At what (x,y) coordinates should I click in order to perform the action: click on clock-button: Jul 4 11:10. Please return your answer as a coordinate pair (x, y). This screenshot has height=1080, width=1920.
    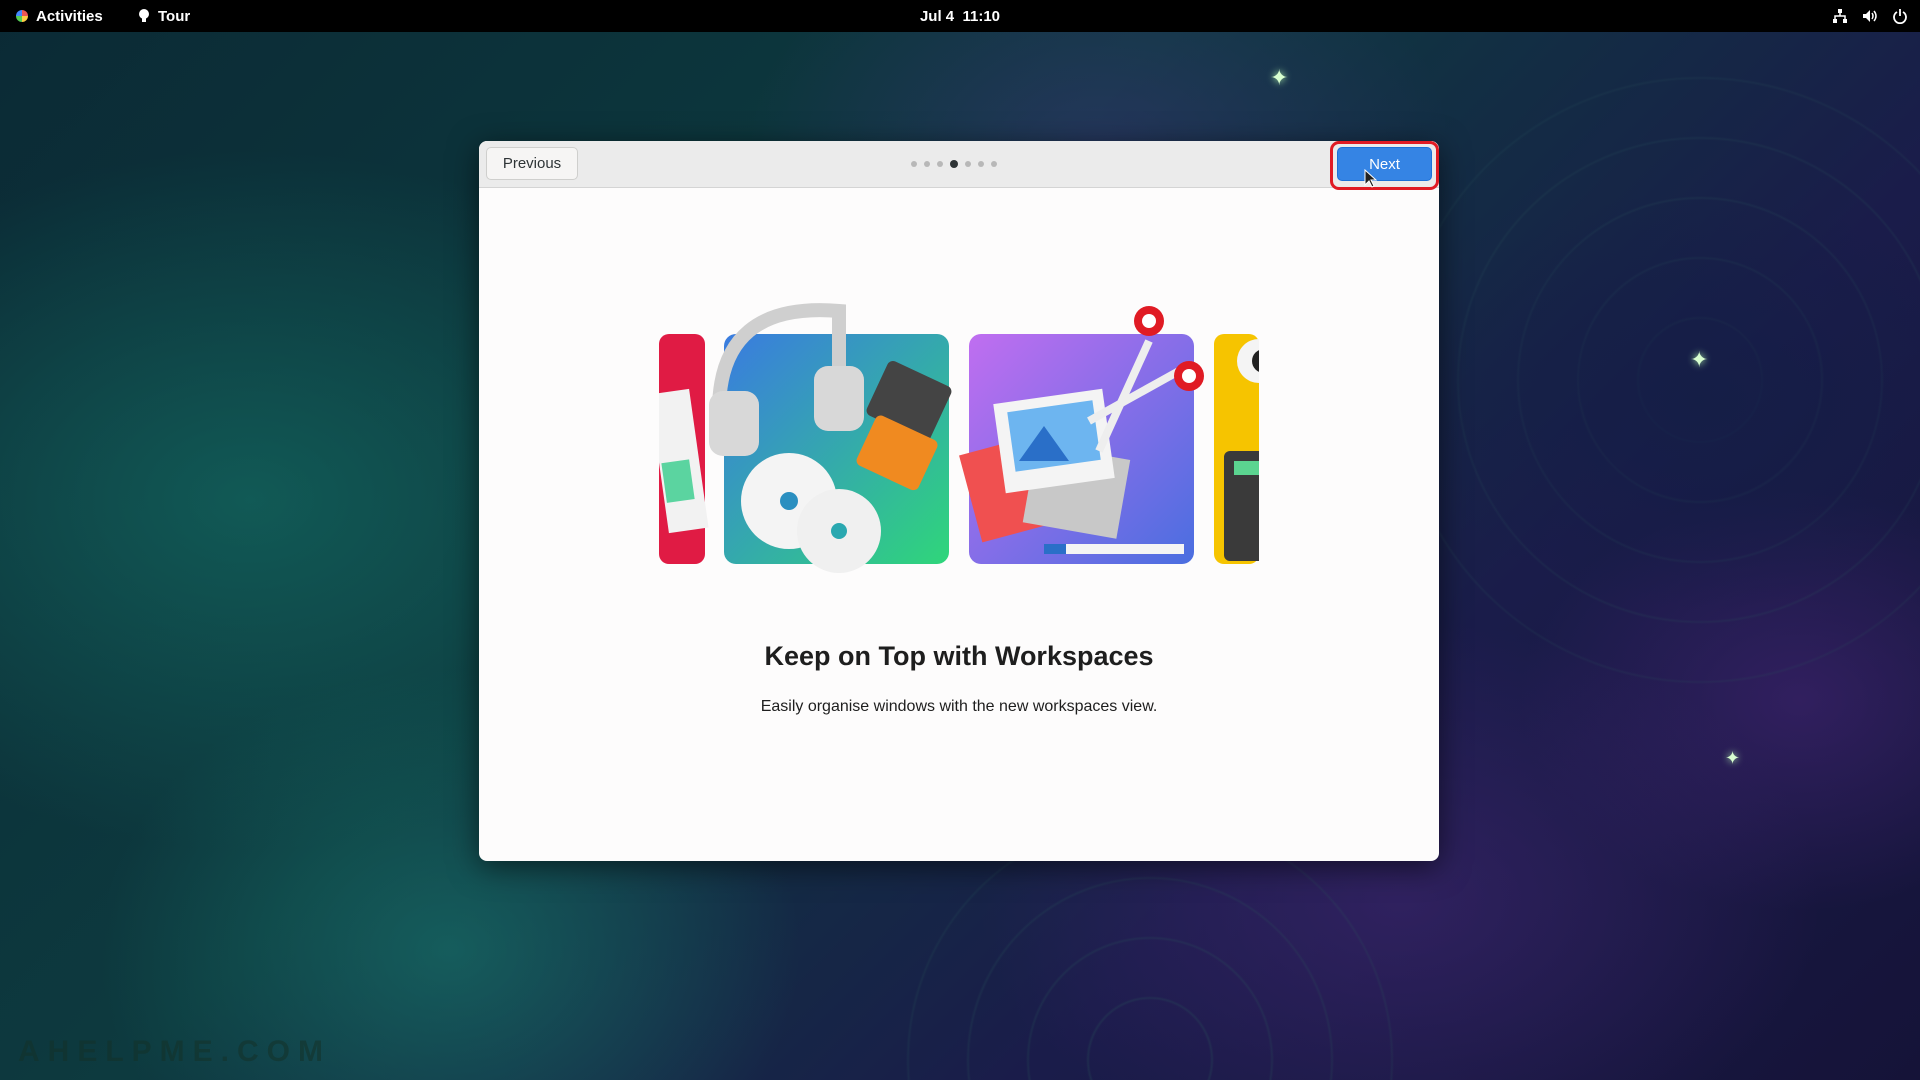
    Looking at the image, I should click on (960, 16).